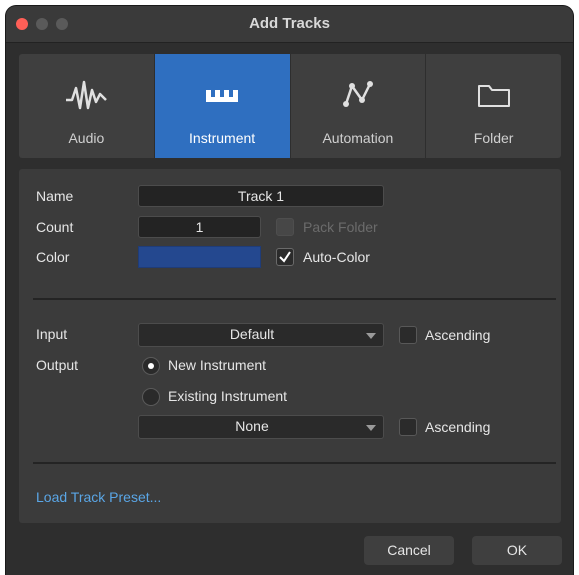 The image size is (579, 575). I want to click on ok-button: OK, so click(517, 550).